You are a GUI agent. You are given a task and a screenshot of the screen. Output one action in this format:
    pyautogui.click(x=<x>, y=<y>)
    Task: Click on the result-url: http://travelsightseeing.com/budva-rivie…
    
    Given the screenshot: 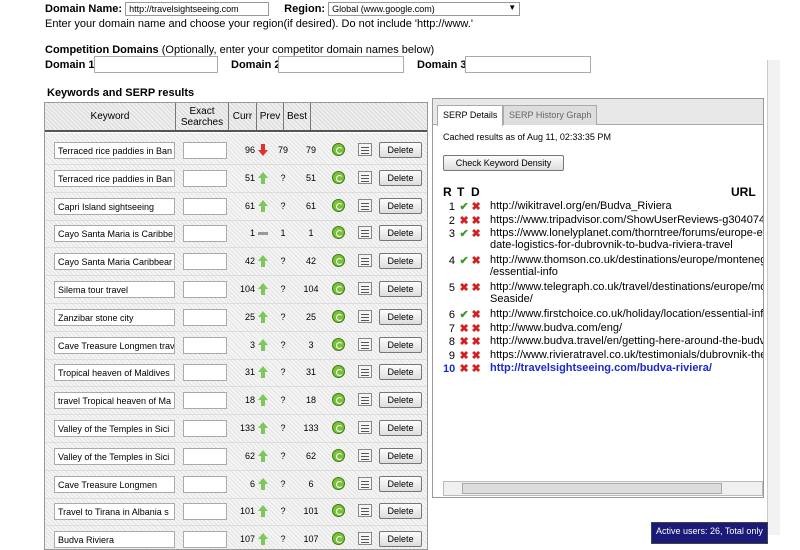 What is the action you would take?
    pyautogui.click(x=601, y=368)
    